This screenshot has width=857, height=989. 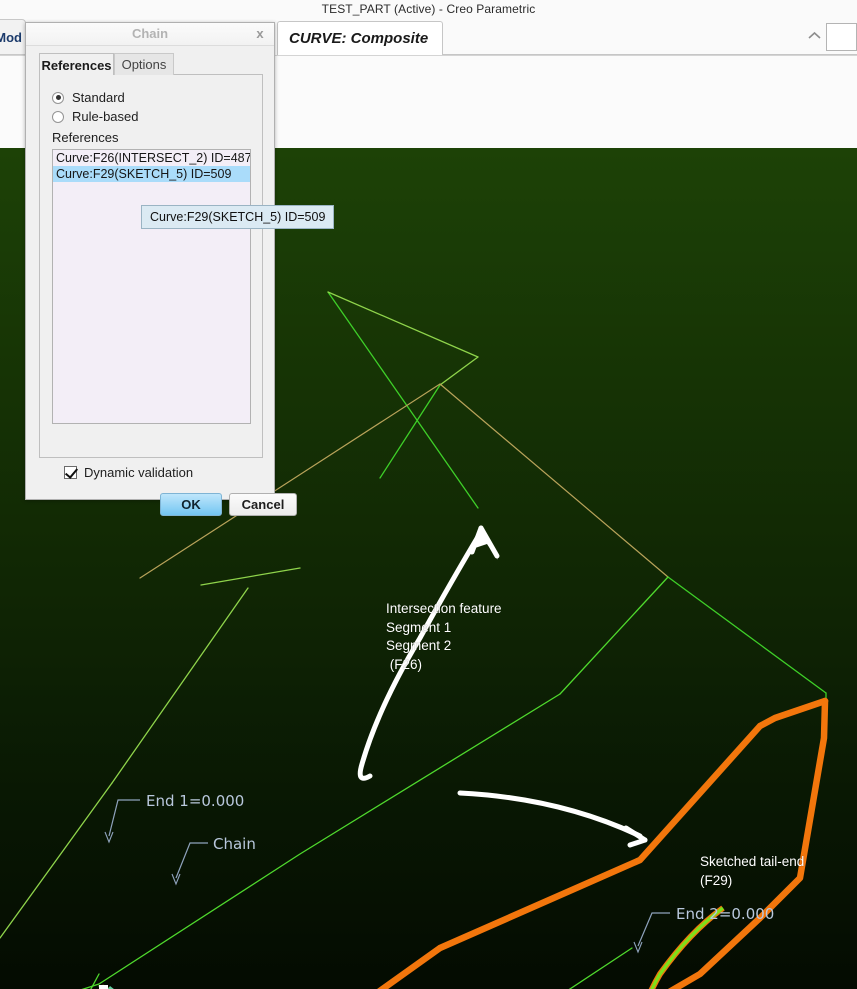 I want to click on dynamic-validation-label: Dynamic validation, so click(x=139, y=472).